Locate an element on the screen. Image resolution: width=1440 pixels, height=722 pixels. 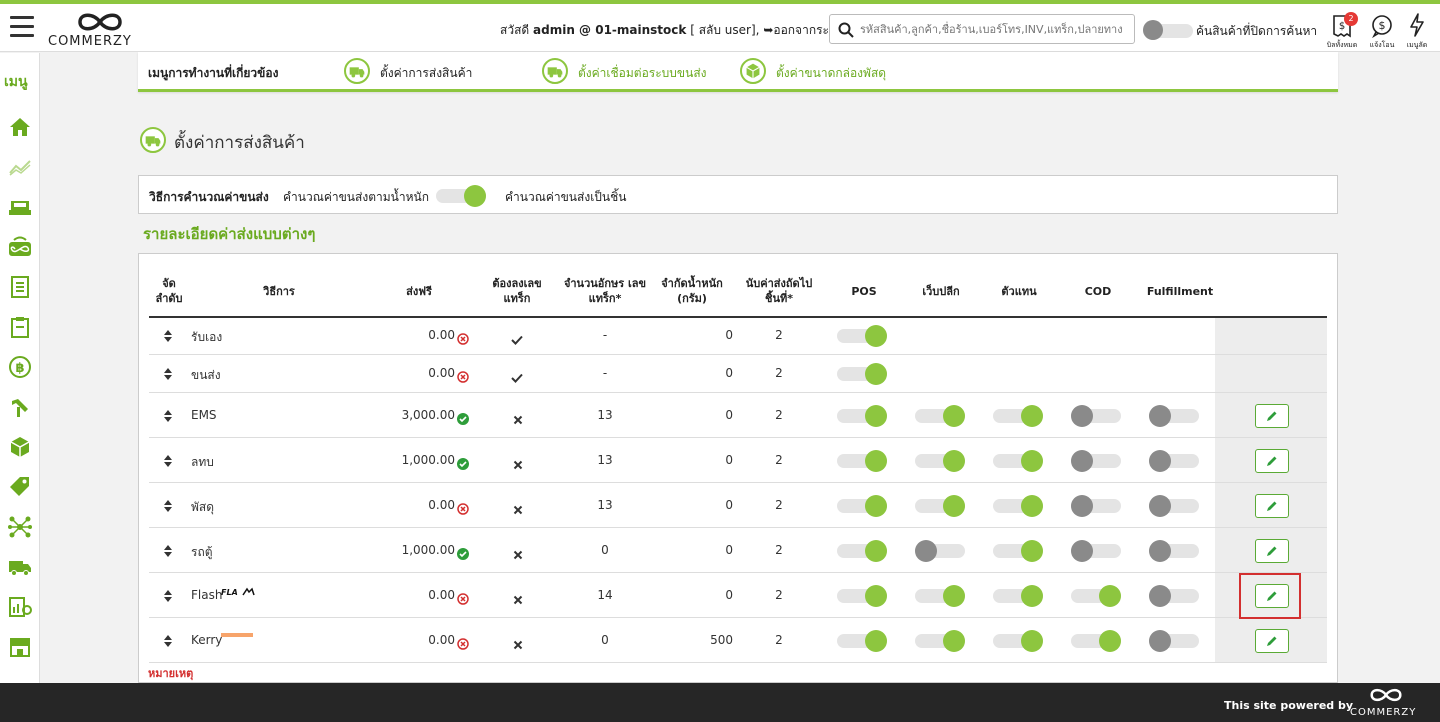
tools-icon is located at coordinates (20, 407).